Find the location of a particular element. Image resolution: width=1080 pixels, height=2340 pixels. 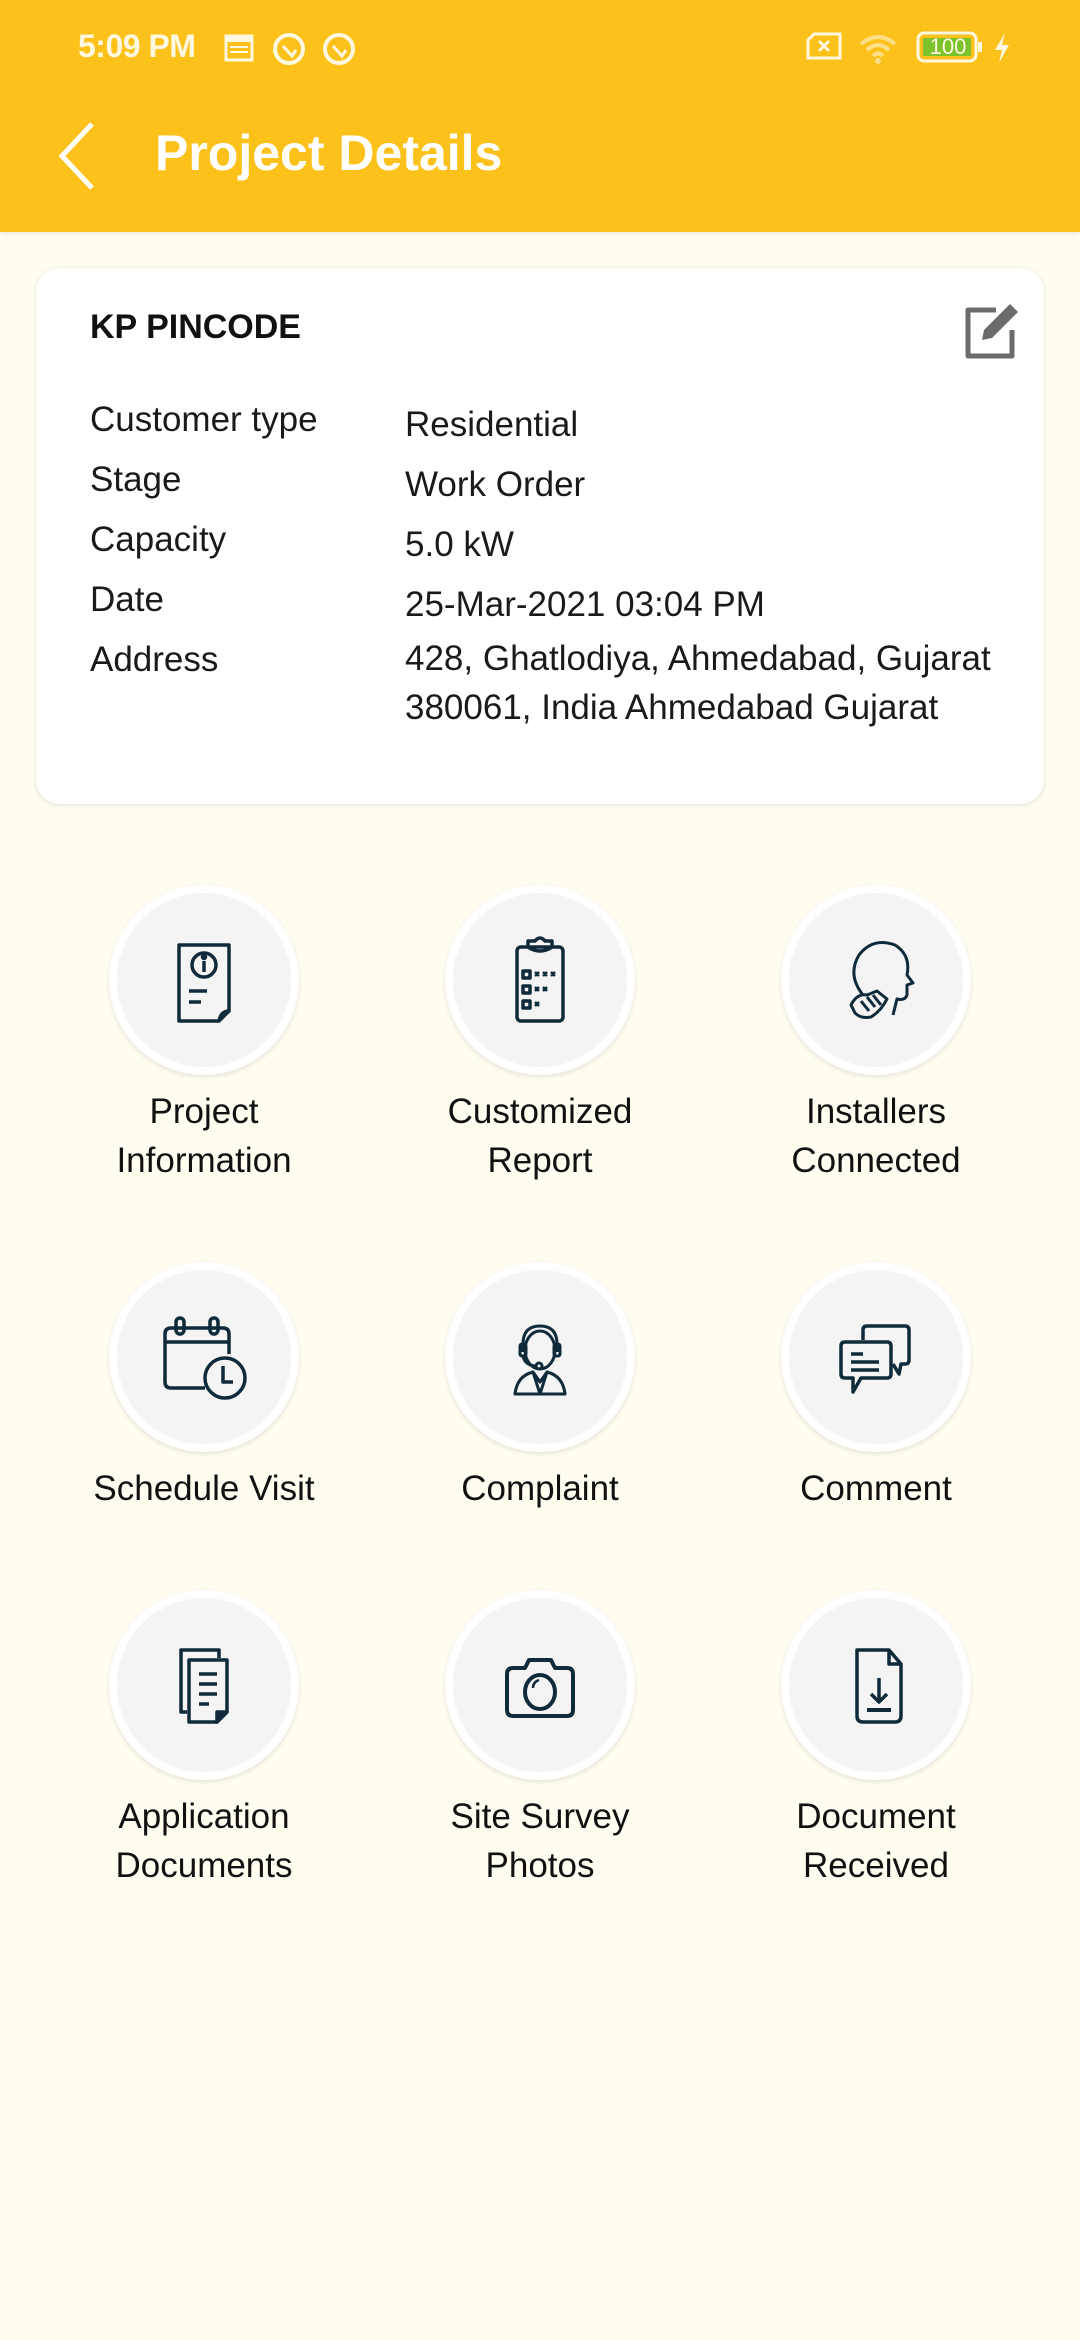

action-project-information: Project Information is located at coordinates (204, 1035).